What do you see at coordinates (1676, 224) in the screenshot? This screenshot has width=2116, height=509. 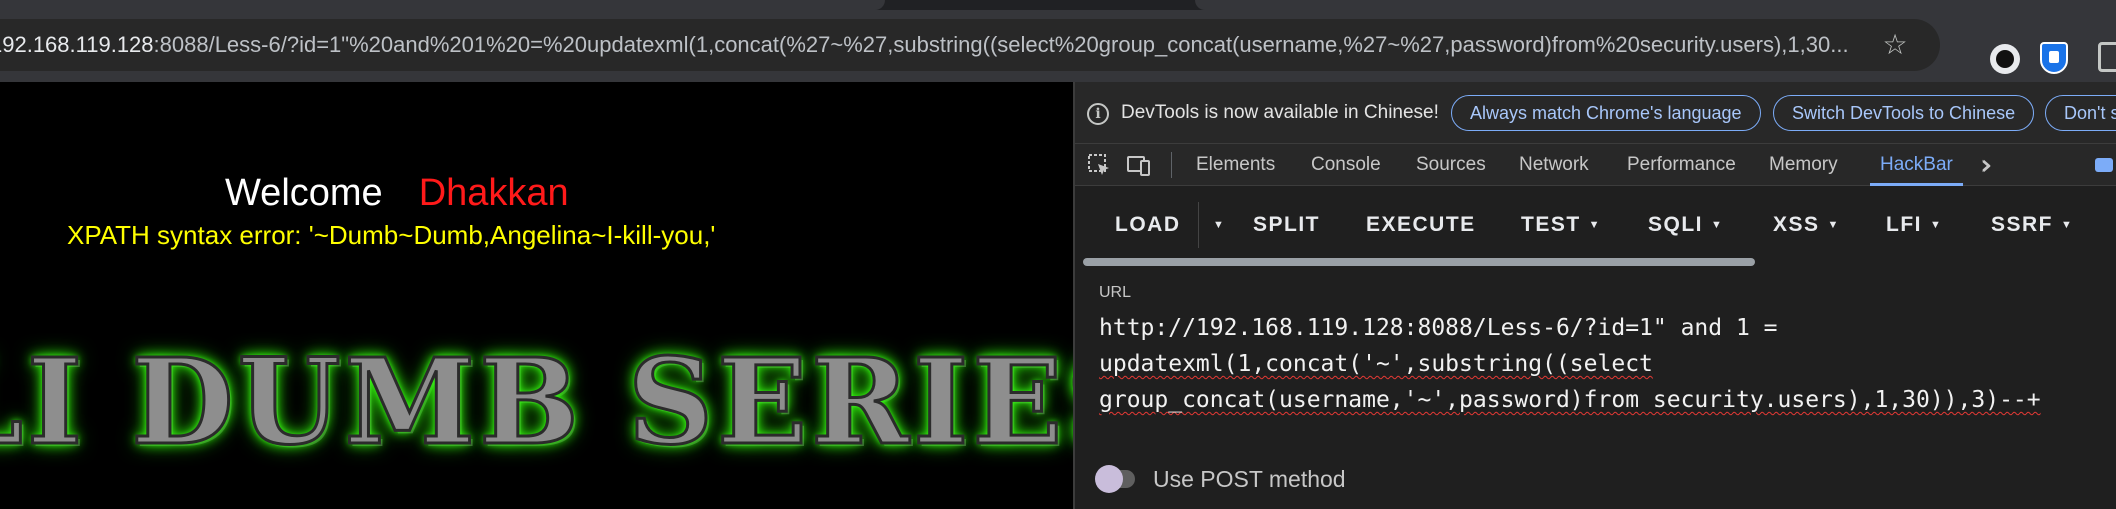 I see `sqli-menu-label: SQLI` at bounding box center [1676, 224].